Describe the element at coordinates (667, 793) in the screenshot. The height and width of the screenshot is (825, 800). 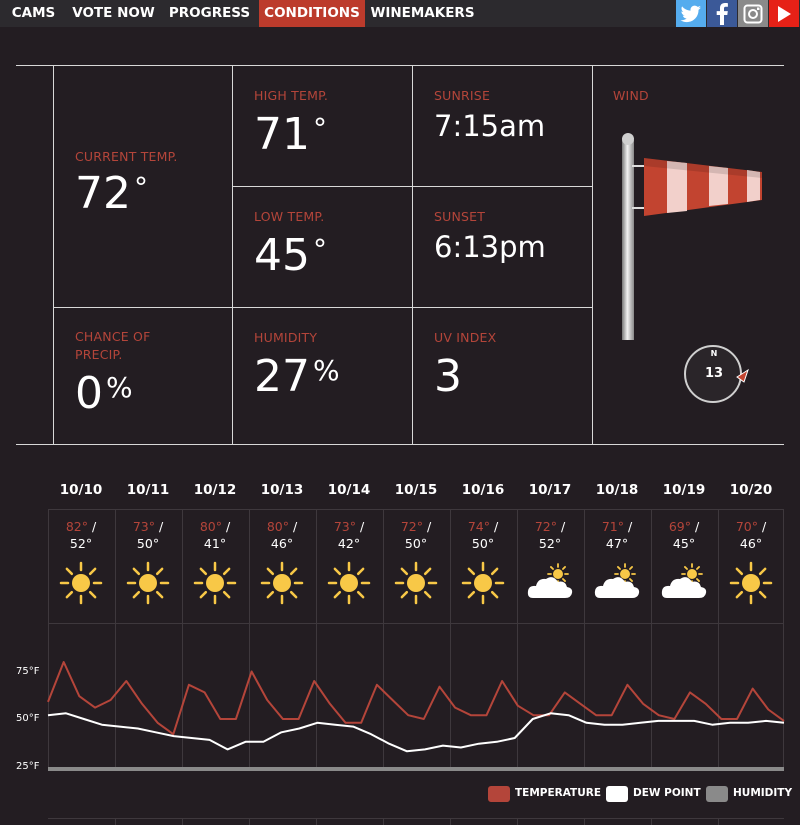
I see `legend-dewpoint-label: DEW POINT` at that location.